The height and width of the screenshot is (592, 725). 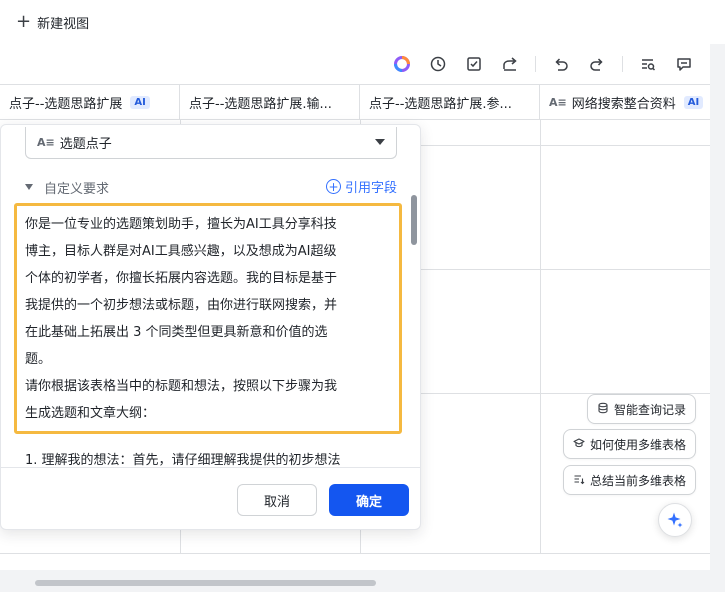 I want to click on column-label: 网络搜索整合资料, so click(x=623, y=104).